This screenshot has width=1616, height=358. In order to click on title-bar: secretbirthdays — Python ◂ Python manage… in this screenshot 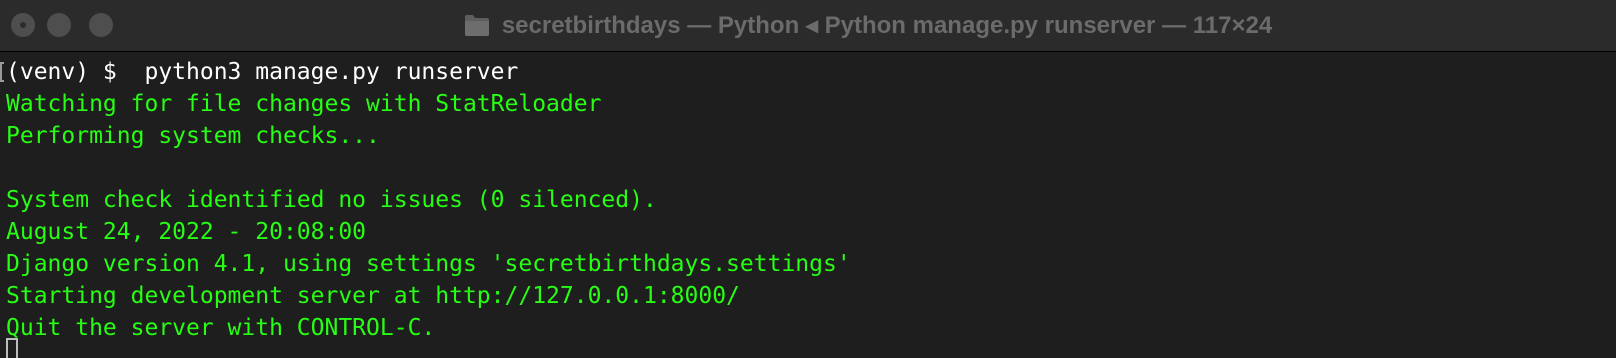, I will do `click(808, 26)`.